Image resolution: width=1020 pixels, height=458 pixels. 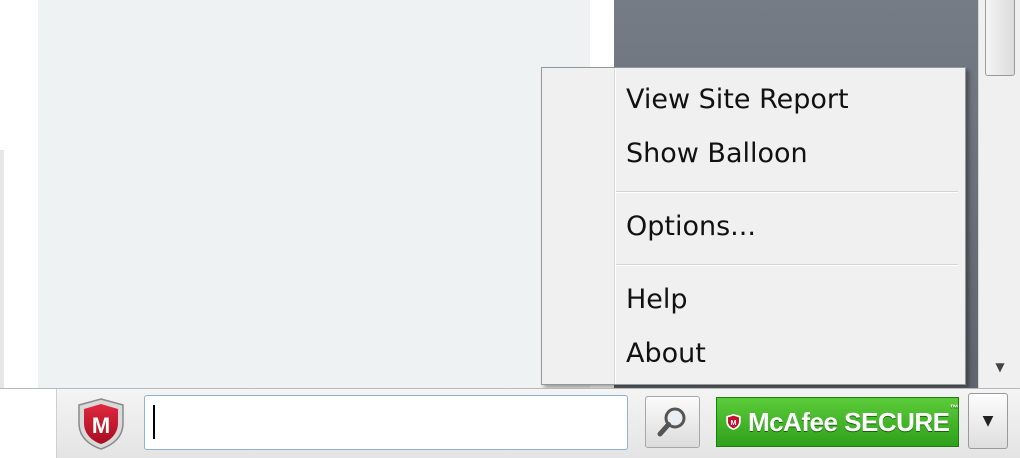 I want to click on vertical-scrollbar: ▼, so click(x=999, y=195).